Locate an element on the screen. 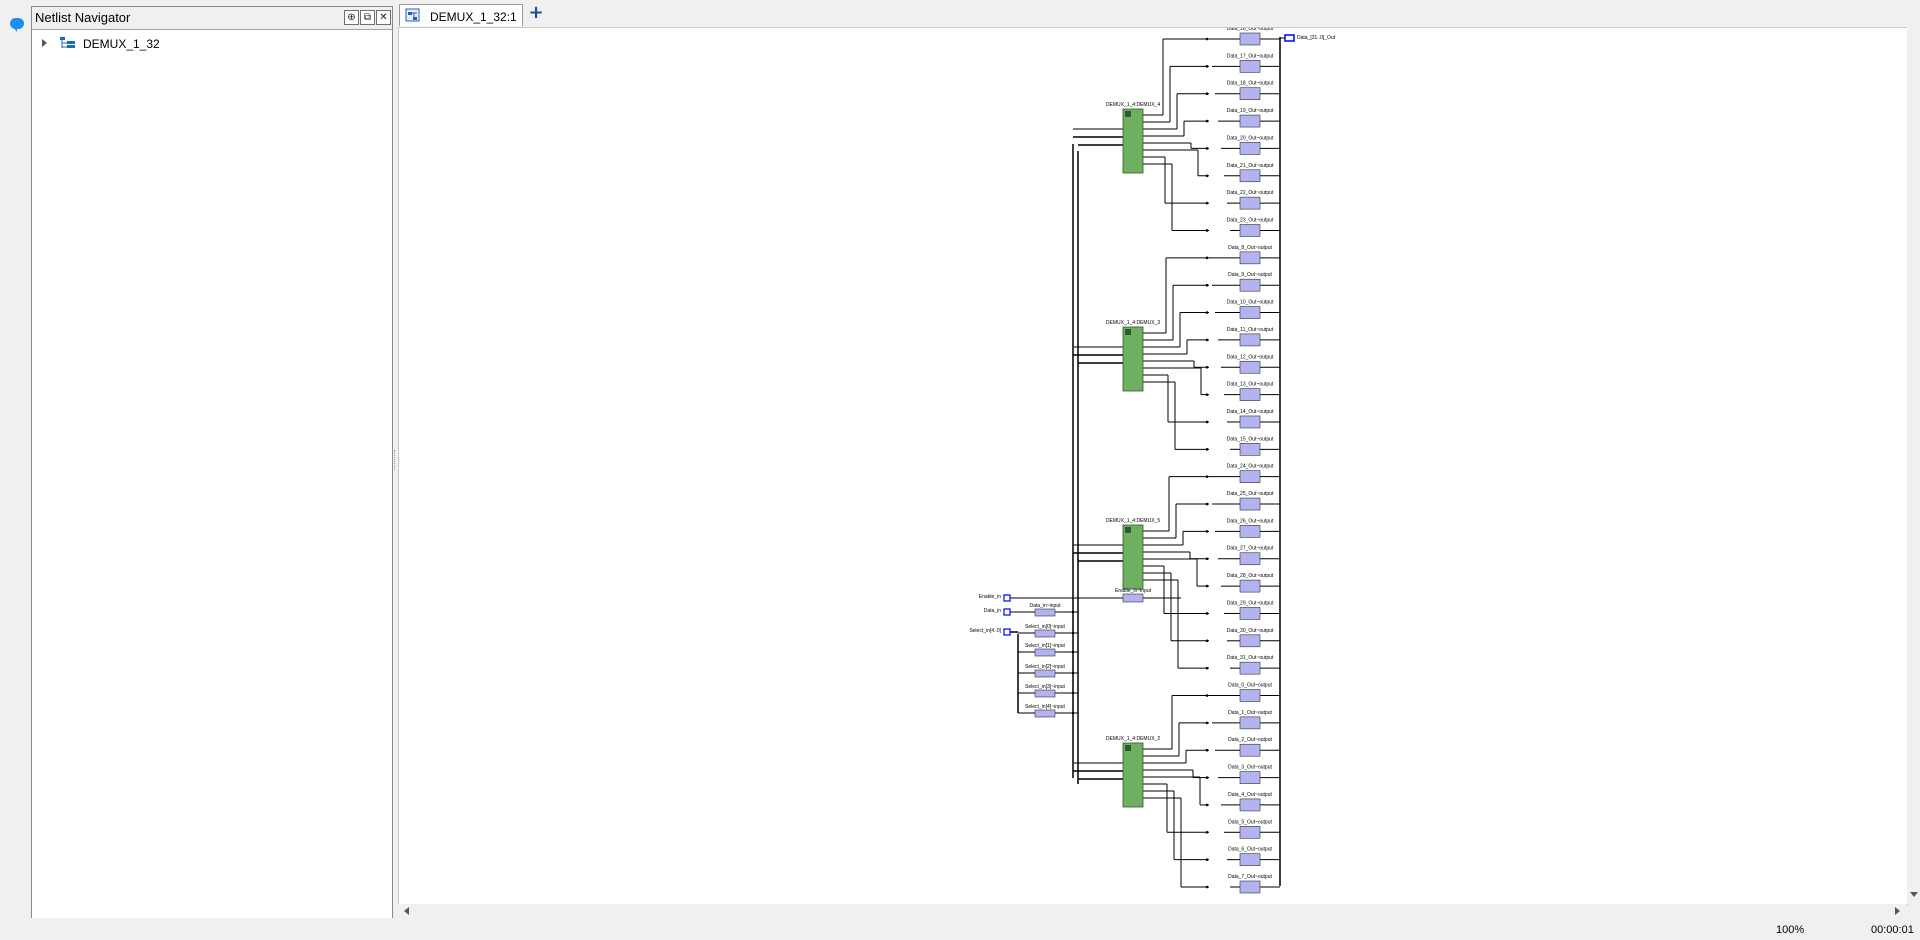 Image resolution: width=1920 pixels, height=940 pixels. scroll-down-icon is located at coordinates (1914, 894).